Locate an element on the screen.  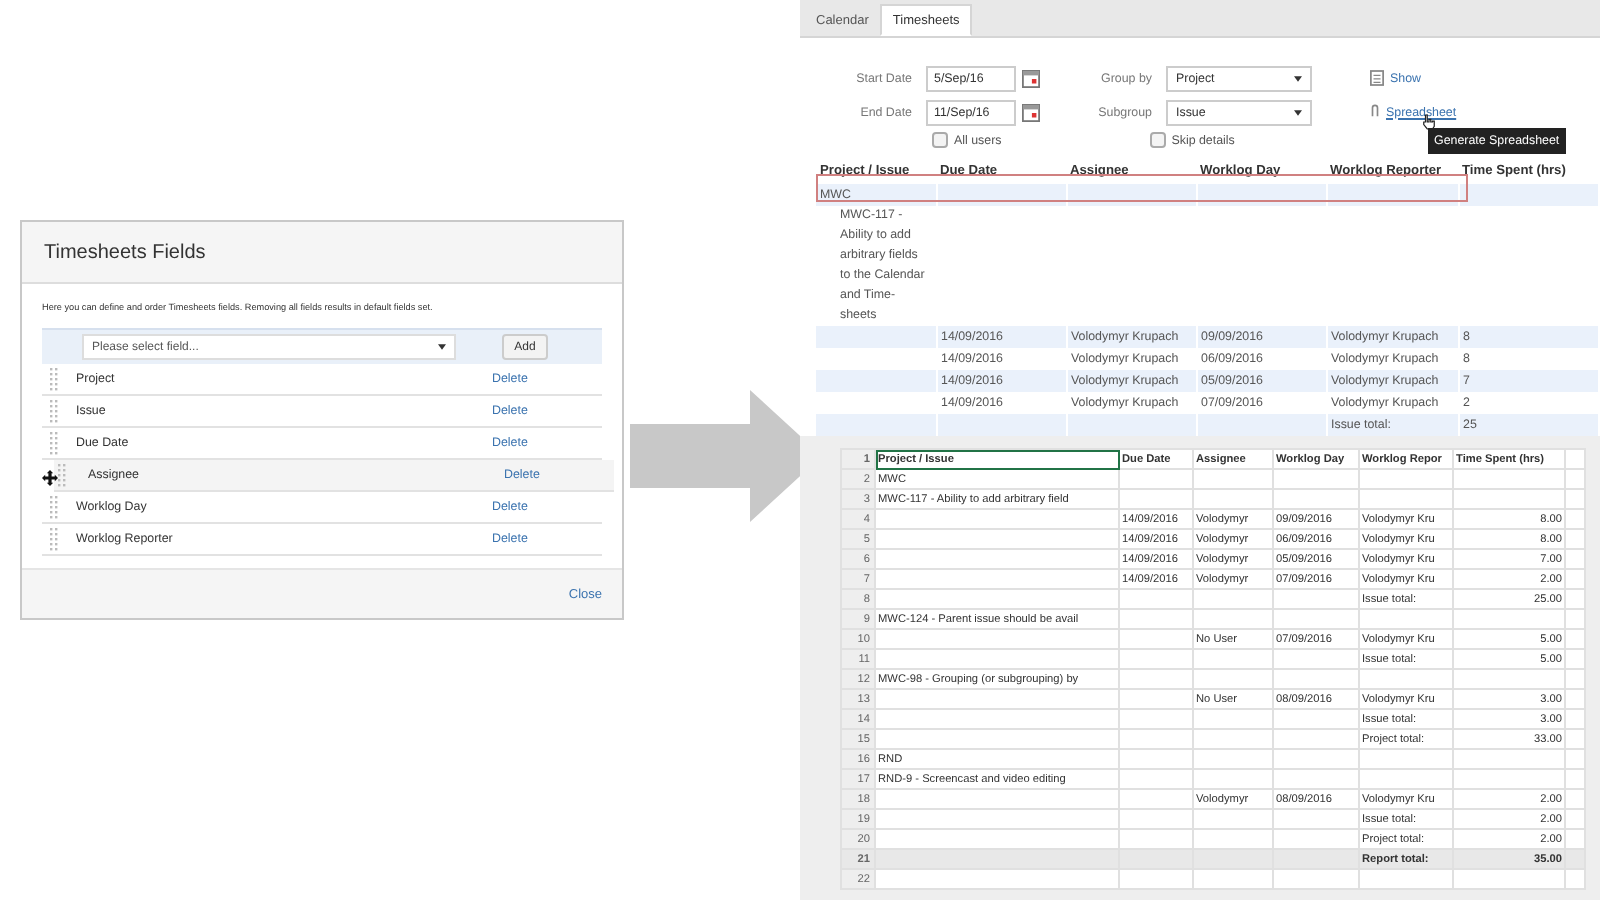
move-cursor-icon is located at coordinates (50, 478).